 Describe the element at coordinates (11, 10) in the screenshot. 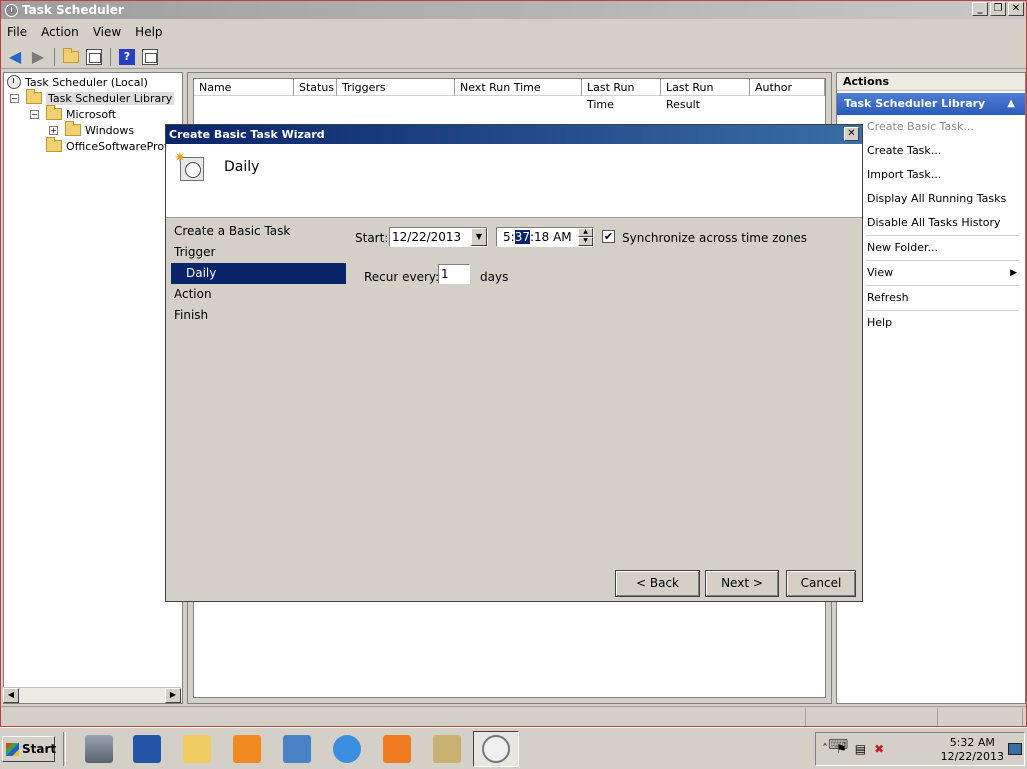

I see `task-scheduler-icon` at that location.